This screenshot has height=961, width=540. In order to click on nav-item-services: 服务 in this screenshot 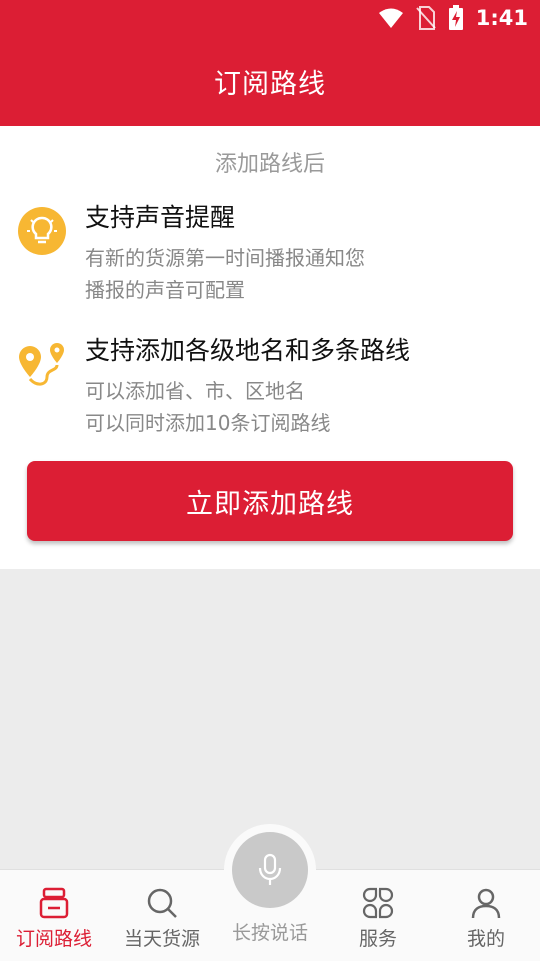, I will do `click(378, 915)`.